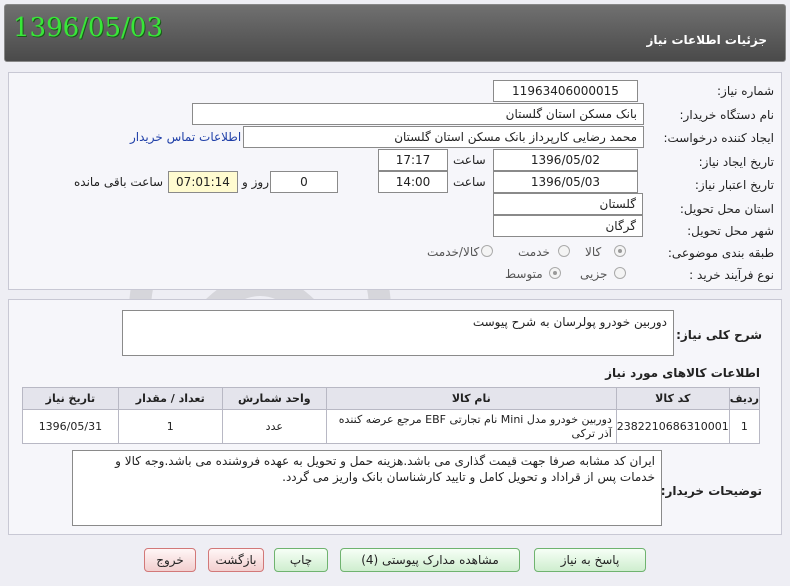  I want to click on back-button: بازگشت, so click(236, 560).